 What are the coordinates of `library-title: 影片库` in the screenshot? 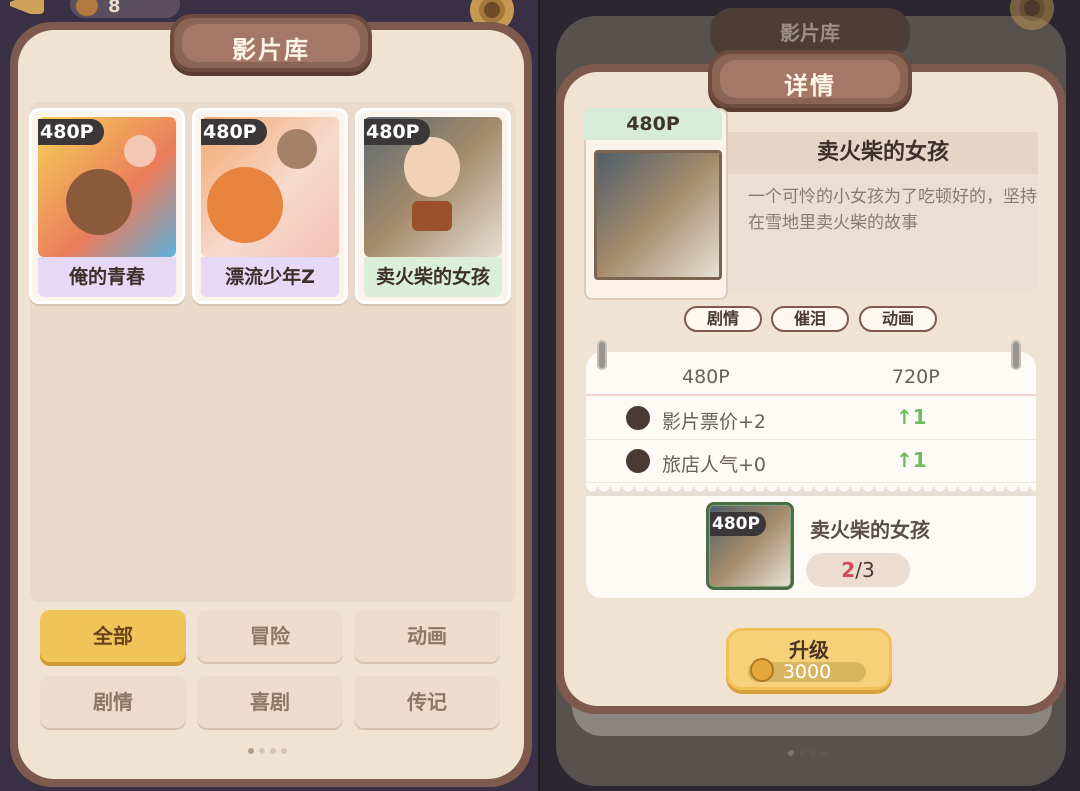 It's located at (271, 50).